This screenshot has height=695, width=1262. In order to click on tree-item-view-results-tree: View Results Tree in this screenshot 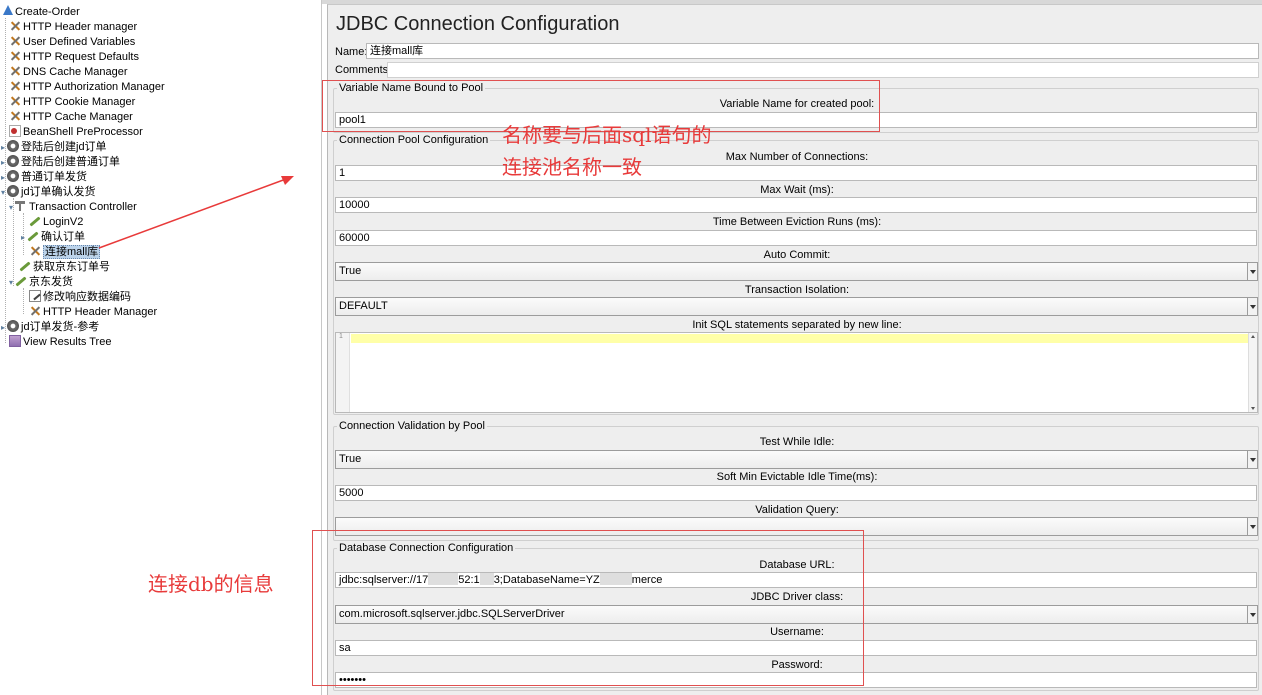, I will do `click(60, 342)`.